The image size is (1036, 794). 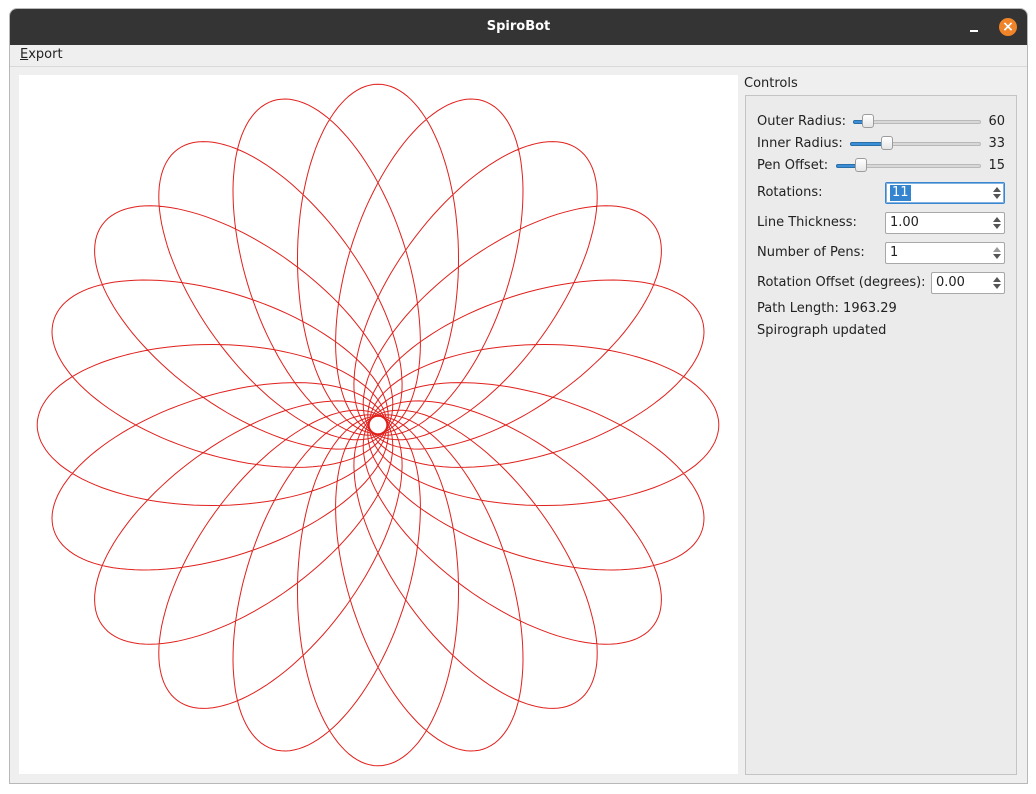 What do you see at coordinates (886, 143) in the screenshot?
I see `inner-radius-handle` at bounding box center [886, 143].